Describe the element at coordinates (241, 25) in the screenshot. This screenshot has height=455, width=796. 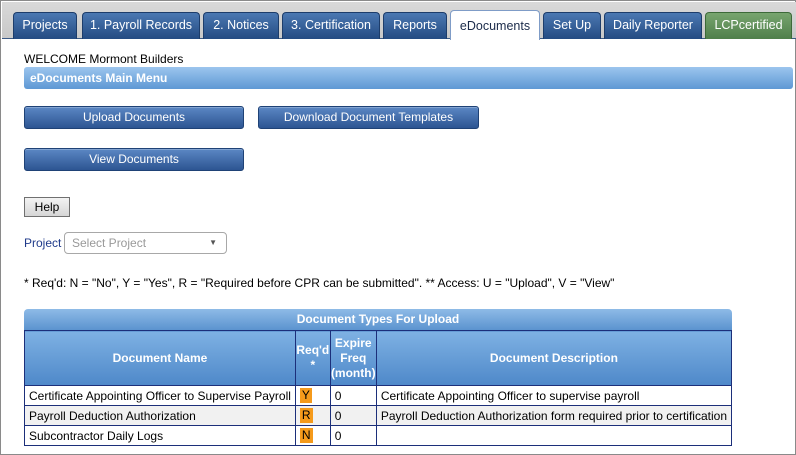
I see `tab-notices: 2. Notices` at that location.